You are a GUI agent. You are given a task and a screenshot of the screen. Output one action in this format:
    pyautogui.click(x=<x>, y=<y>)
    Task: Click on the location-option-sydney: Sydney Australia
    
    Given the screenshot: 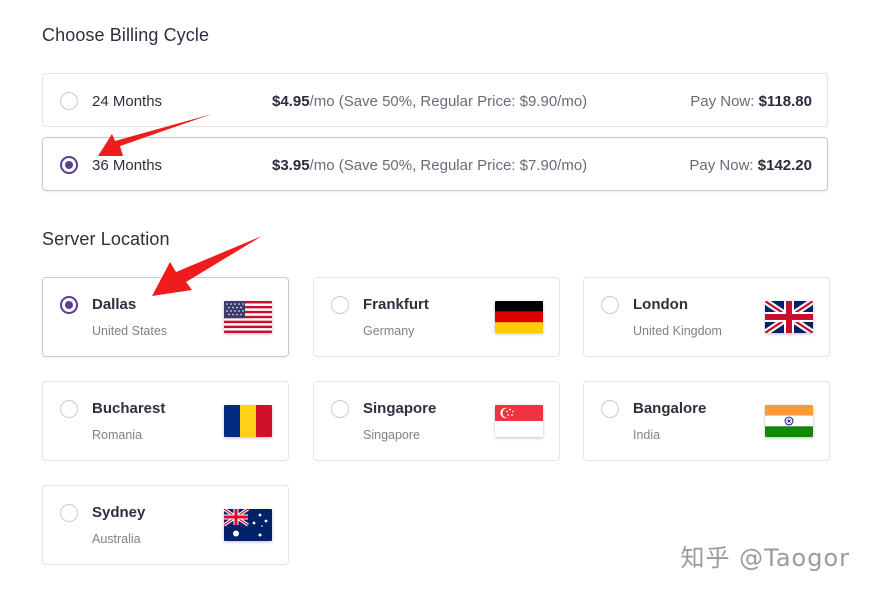 What is the action you would take?
    pyautogui.click(x=165, y=525)
    